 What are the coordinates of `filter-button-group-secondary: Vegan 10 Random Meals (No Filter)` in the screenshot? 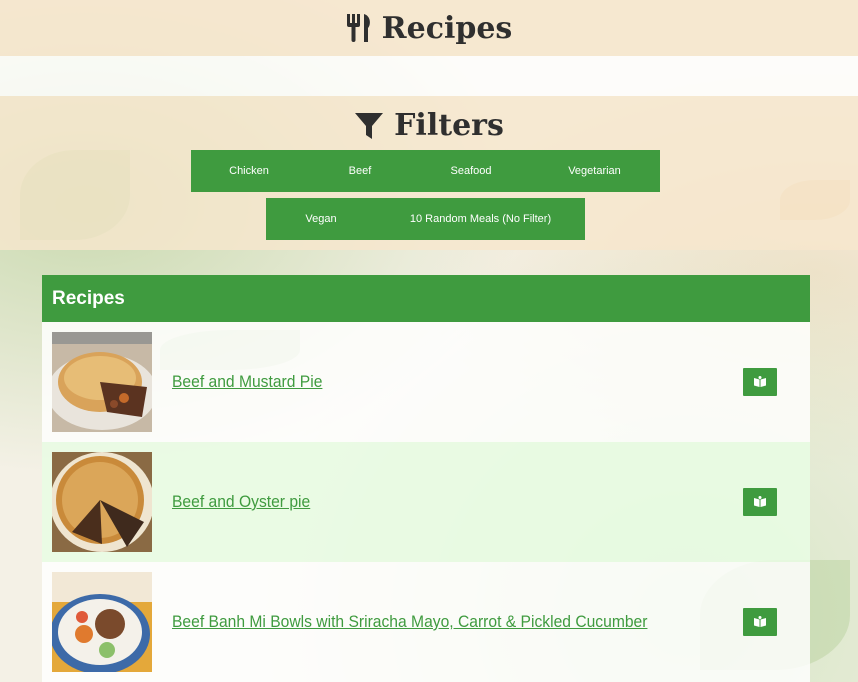 It's located at (425, 219).